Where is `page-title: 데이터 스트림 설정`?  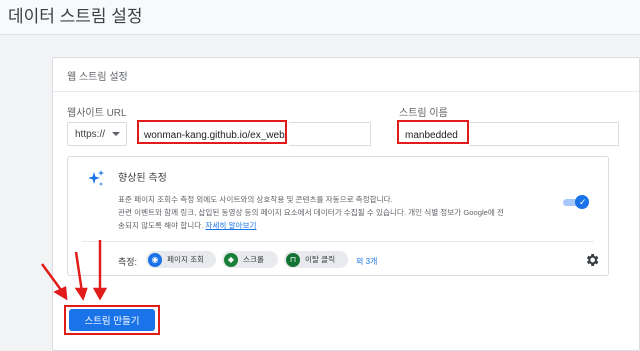 page-title: 데이터 스트림 설정 is located at coordinates (75, 16).